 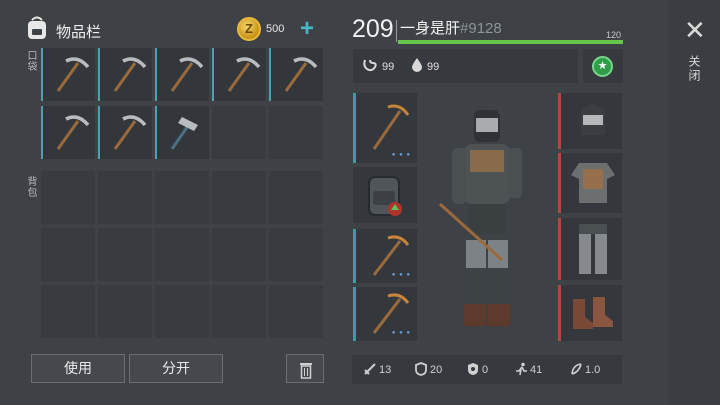 I want to click on close-icon: ✕, so click(x=695, y=30).